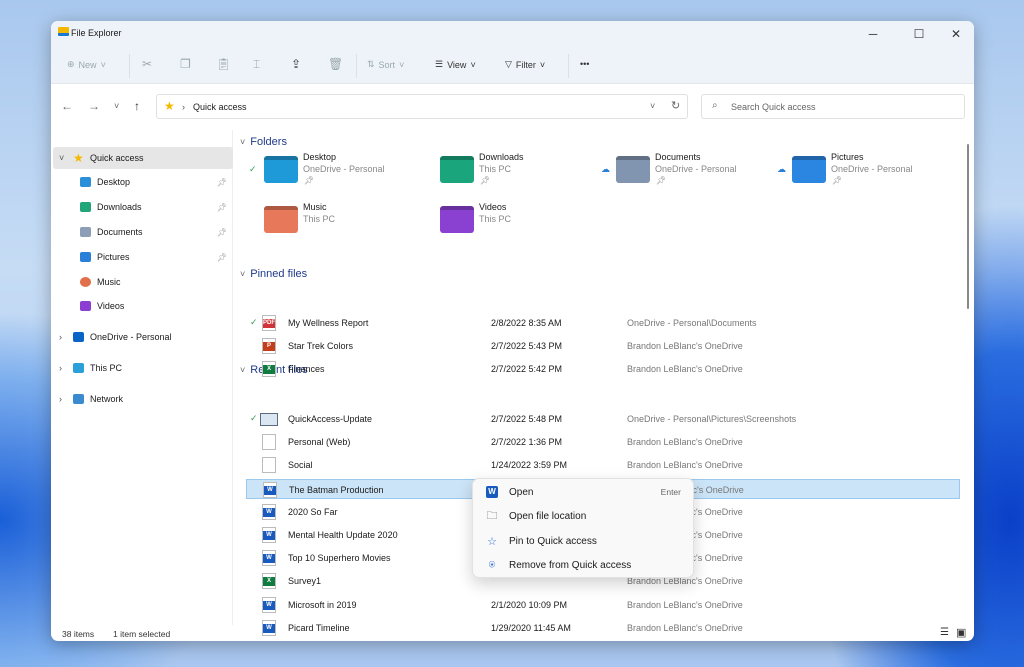  Describe the element at coordinates (147, 64) in the screenshot. I see `cut-button: ✂` at that location.